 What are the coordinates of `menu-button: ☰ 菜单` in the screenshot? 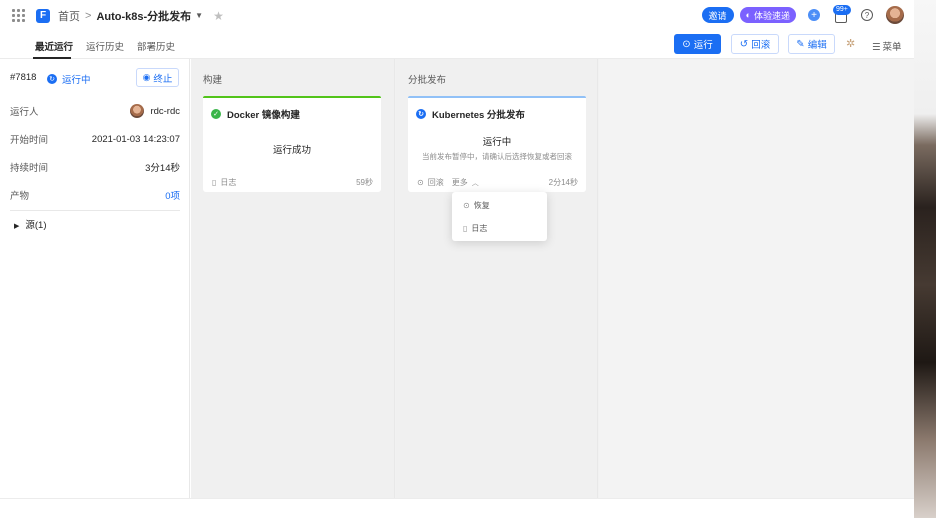 It's located at (887, 46).